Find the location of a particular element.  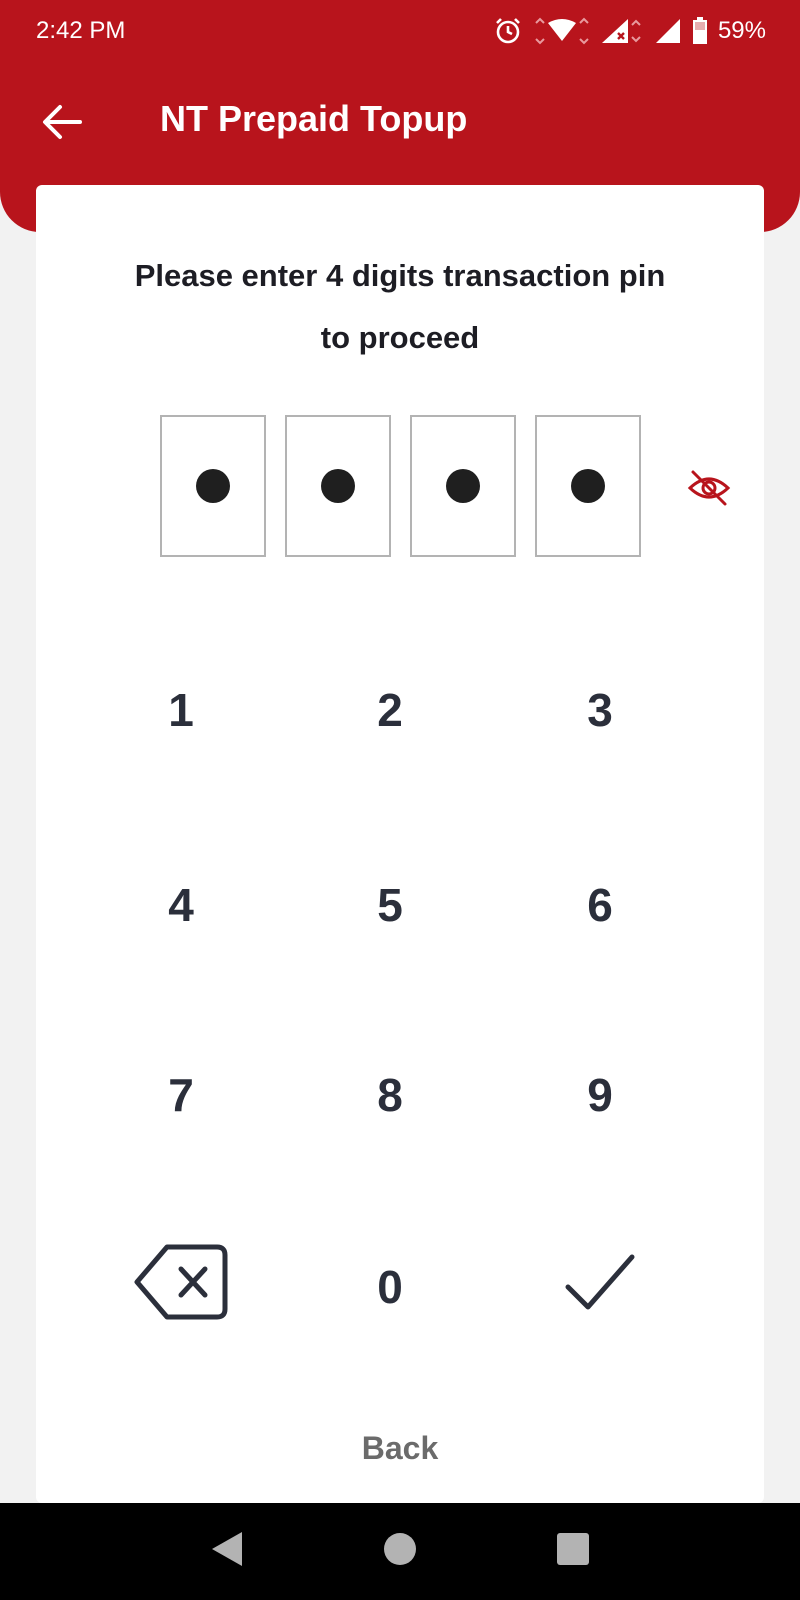

confirm-key is located at coordinates (600, 1287).